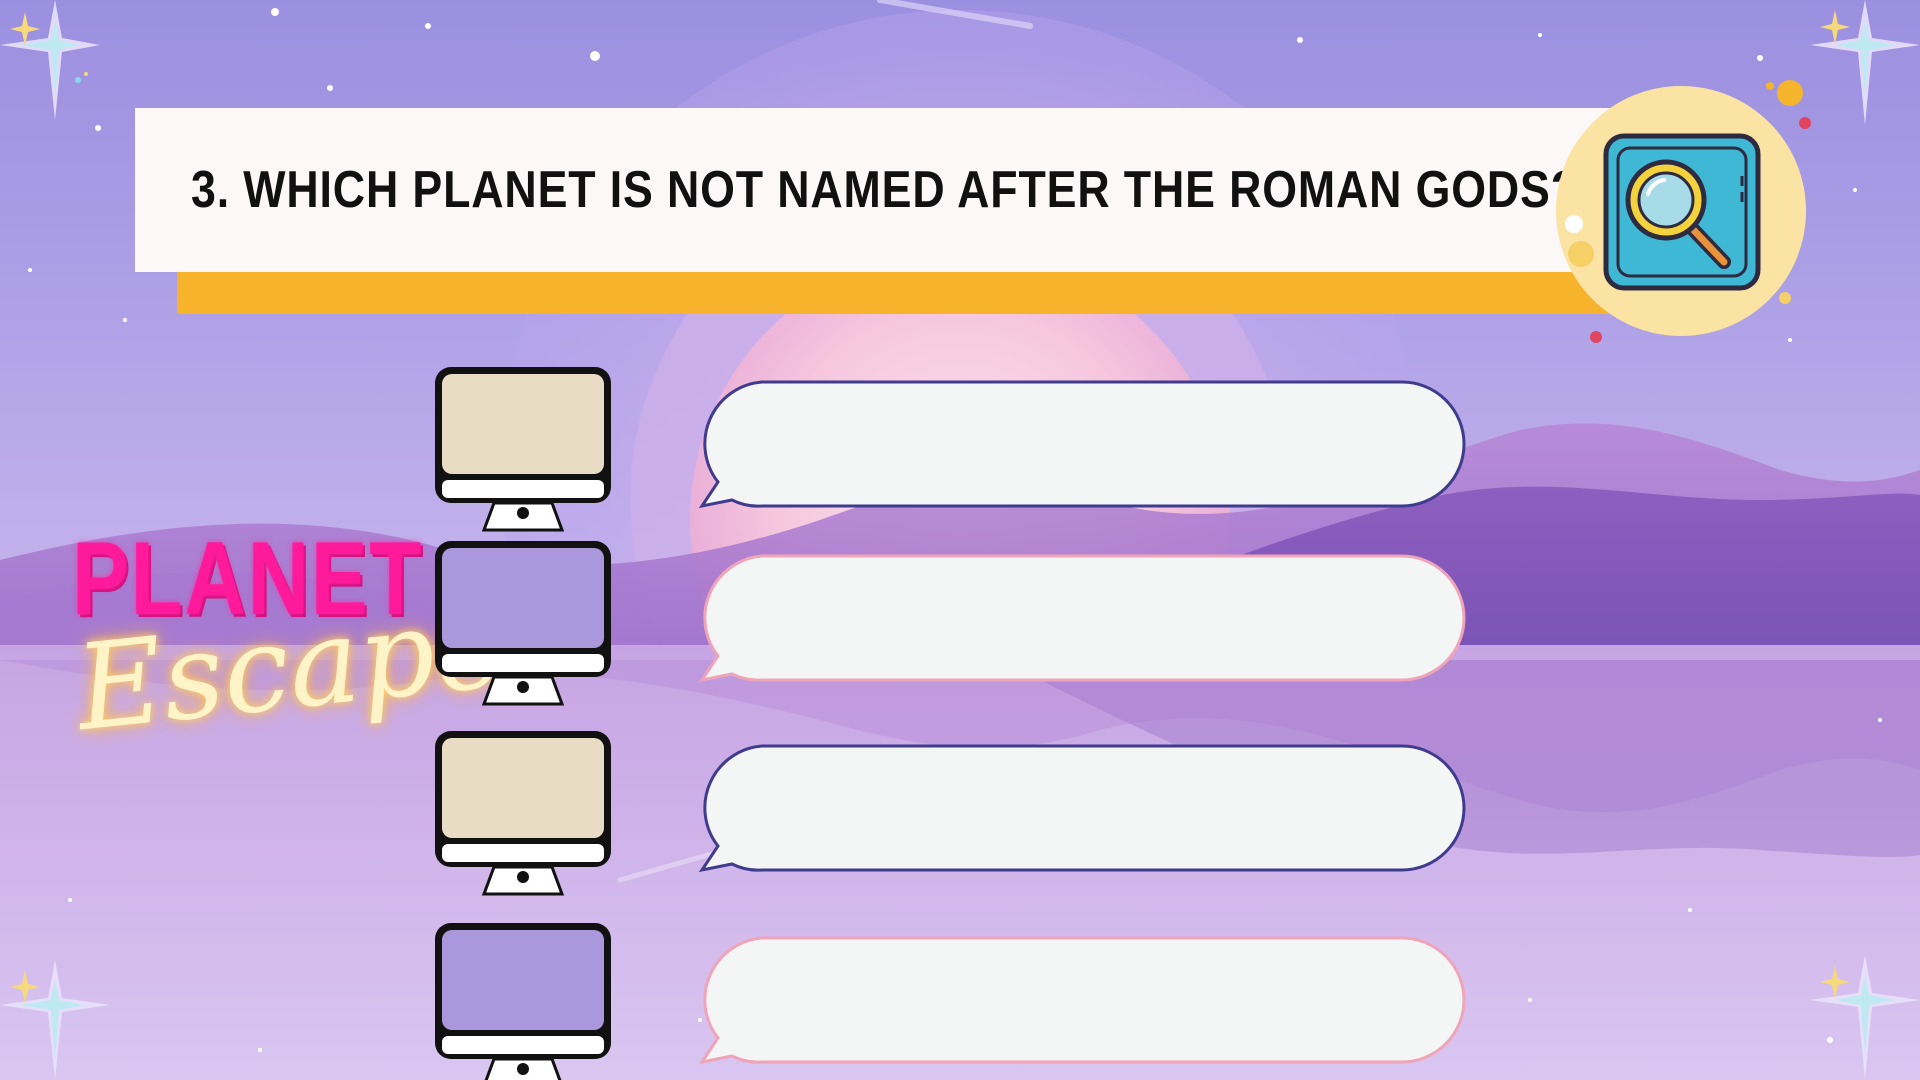  What do you see at coordinates (907, 292) in the screenshot?
I see `question-accent-bar` at bounding box center [907, 292].